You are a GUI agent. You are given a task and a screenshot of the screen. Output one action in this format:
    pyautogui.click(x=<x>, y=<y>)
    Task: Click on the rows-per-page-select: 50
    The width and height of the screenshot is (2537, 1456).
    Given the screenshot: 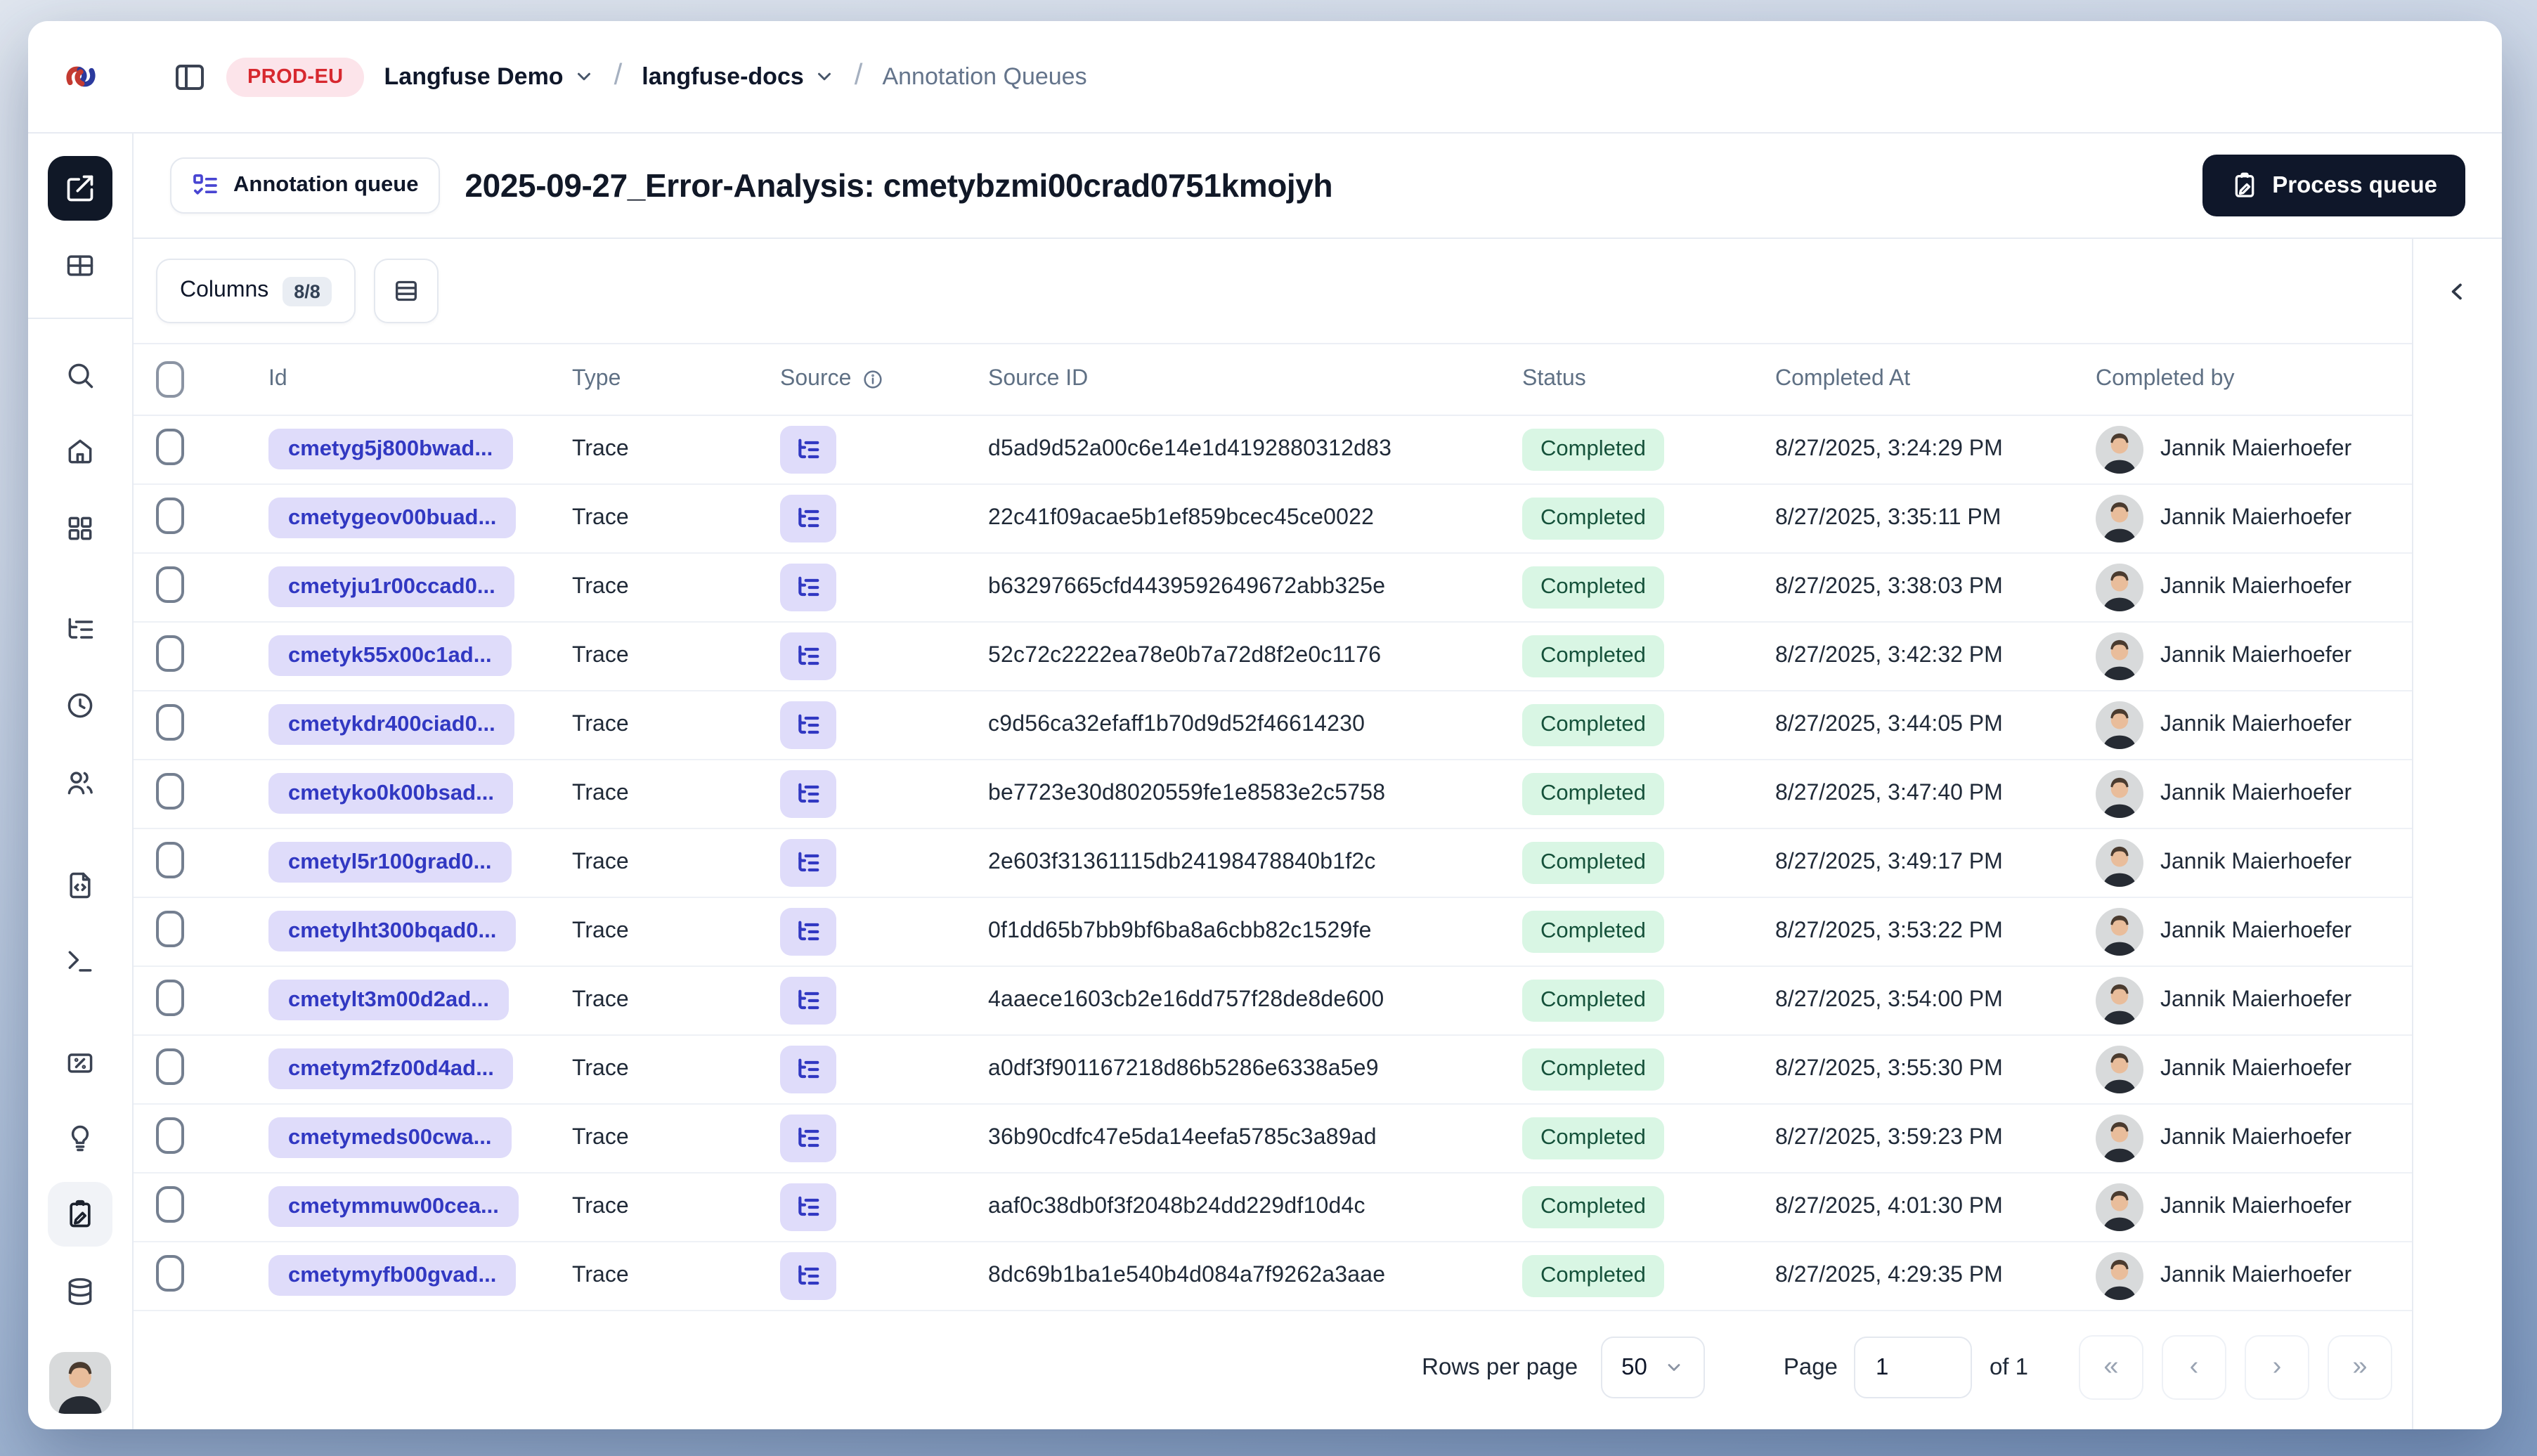 What is the action you would take?
    pyautogui.click(x=1653, y=1368)
    